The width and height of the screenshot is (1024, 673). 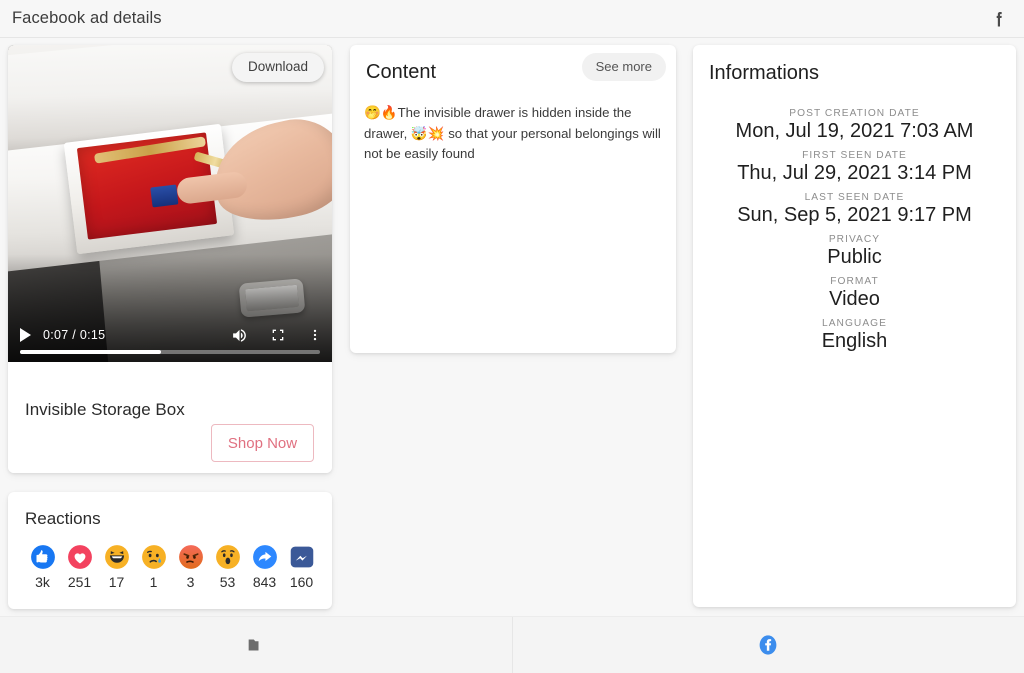 What do you see at coordinates (264, 582) in the screenshot?
I see `reaction-count: 843` at bounding box center [264, 582].